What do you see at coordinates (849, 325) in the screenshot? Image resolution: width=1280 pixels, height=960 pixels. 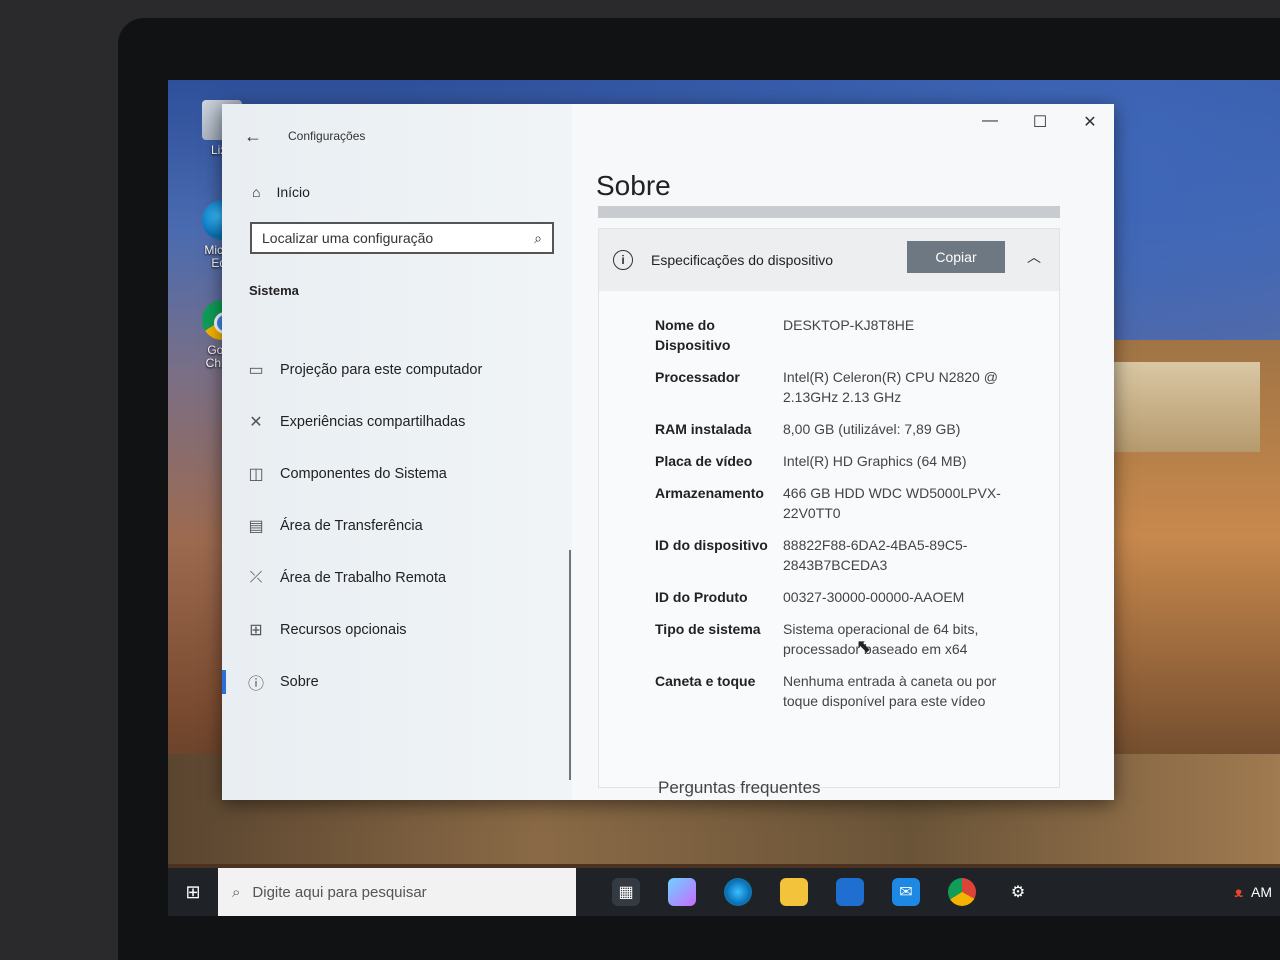 I see `spec-value: DESKTOP-KJ8T8HE` at bounding box center [849, 325].